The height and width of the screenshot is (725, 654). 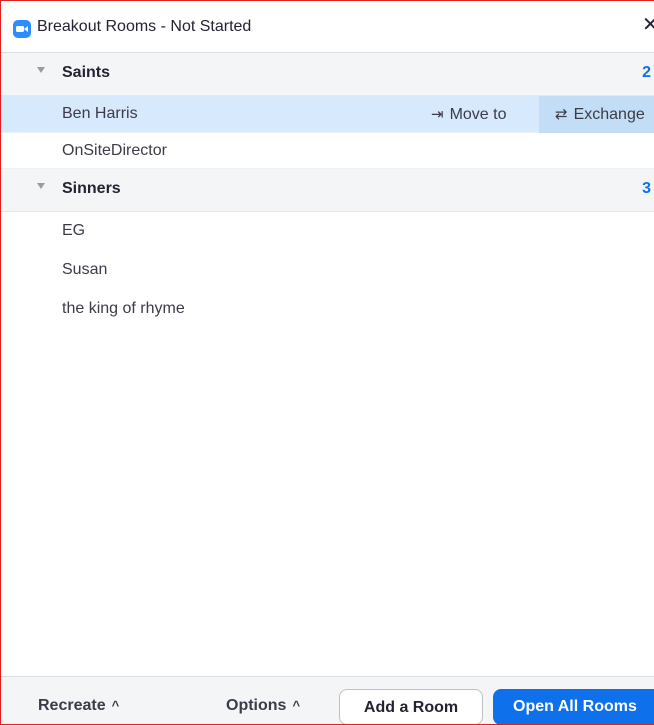 I want to click on open-all-rooms-button: Open All Rooms, so click(x=573, y=706).